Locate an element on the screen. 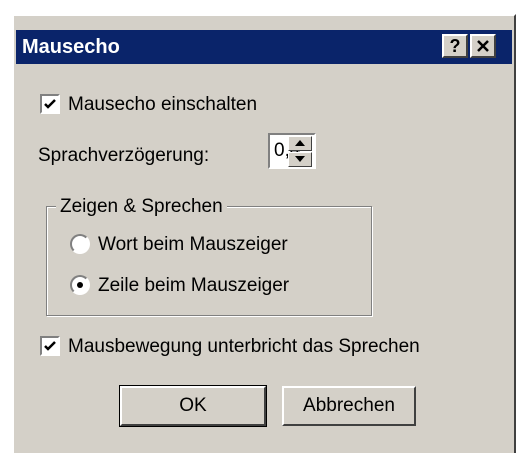 This screenshot has height=453, width=520. arrow-down-icon is located at coordinates (300, 159).